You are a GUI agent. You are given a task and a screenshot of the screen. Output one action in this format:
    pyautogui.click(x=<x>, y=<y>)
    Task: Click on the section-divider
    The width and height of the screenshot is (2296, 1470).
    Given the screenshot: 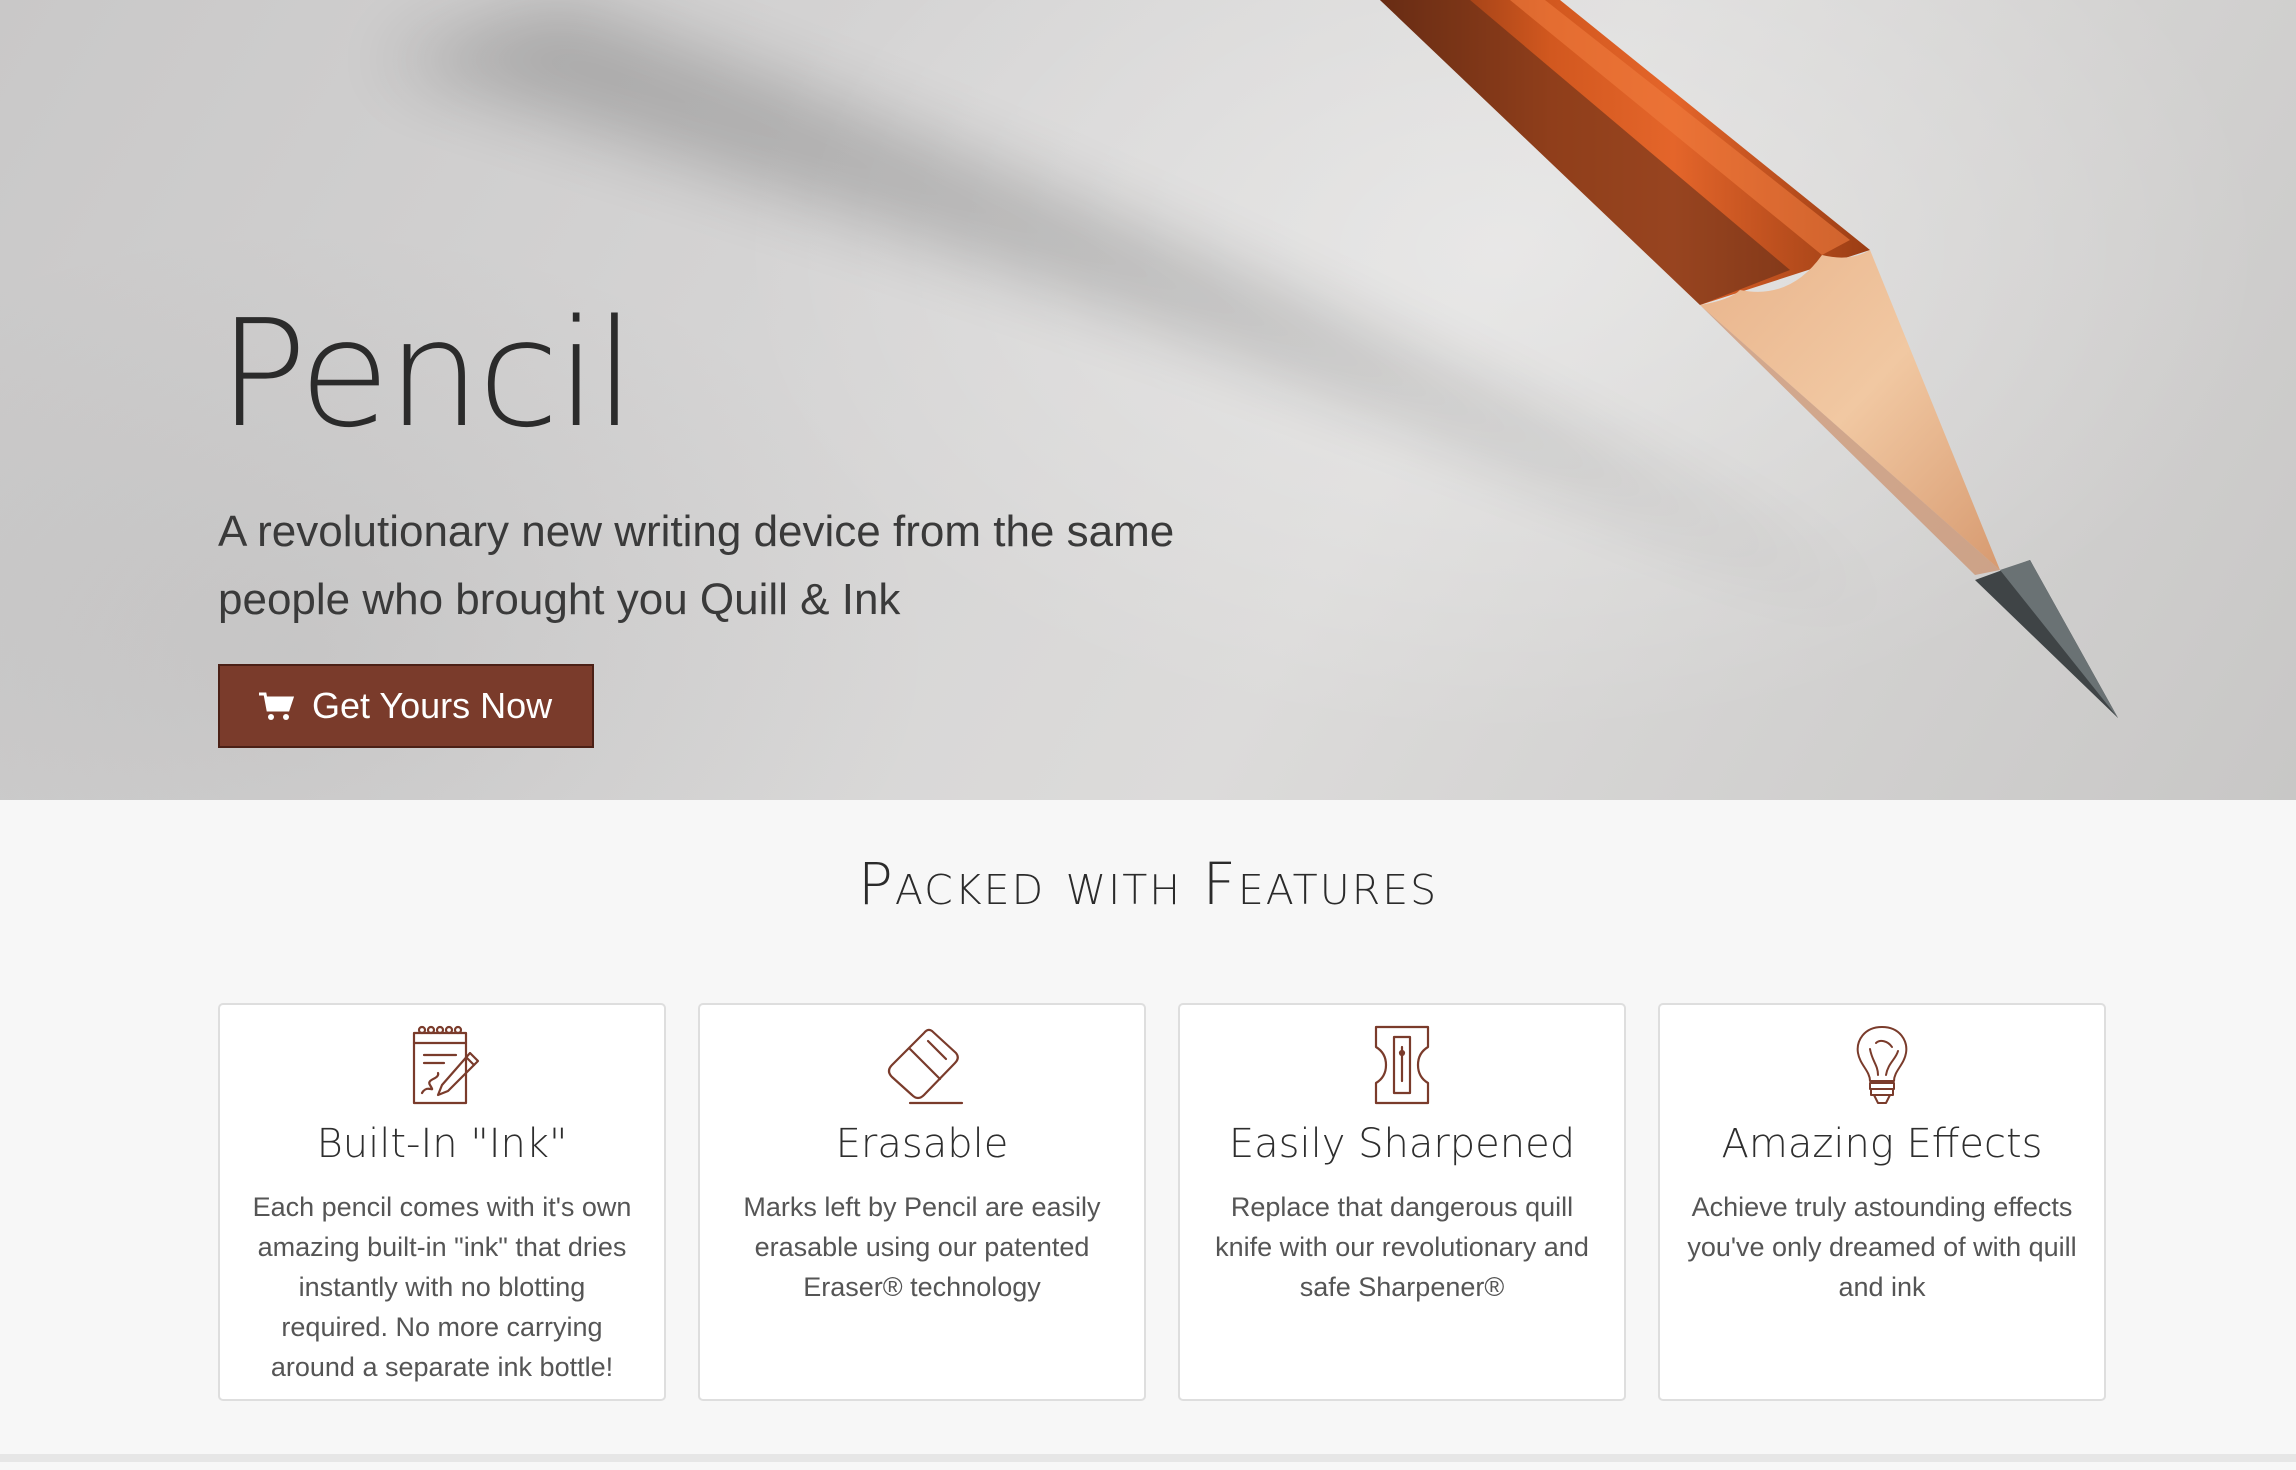 What is the action you would take?
    pyautogui.click(x=1148, y=1458)
    